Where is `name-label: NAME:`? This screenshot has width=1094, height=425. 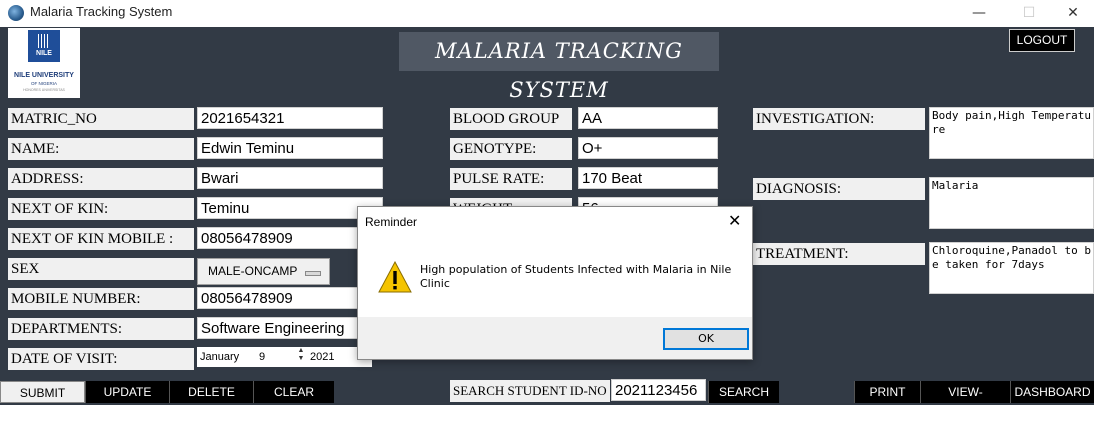
name-label: NAME: is located at coordinates (101, 149).